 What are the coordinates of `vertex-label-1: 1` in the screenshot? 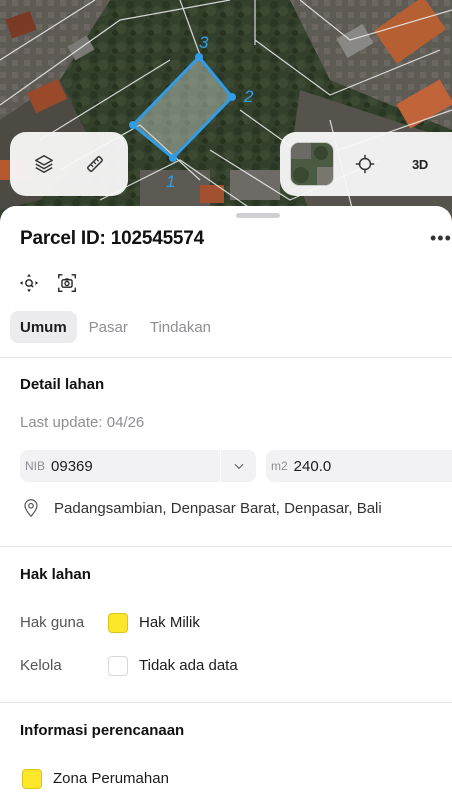 It's located at (170, 181).